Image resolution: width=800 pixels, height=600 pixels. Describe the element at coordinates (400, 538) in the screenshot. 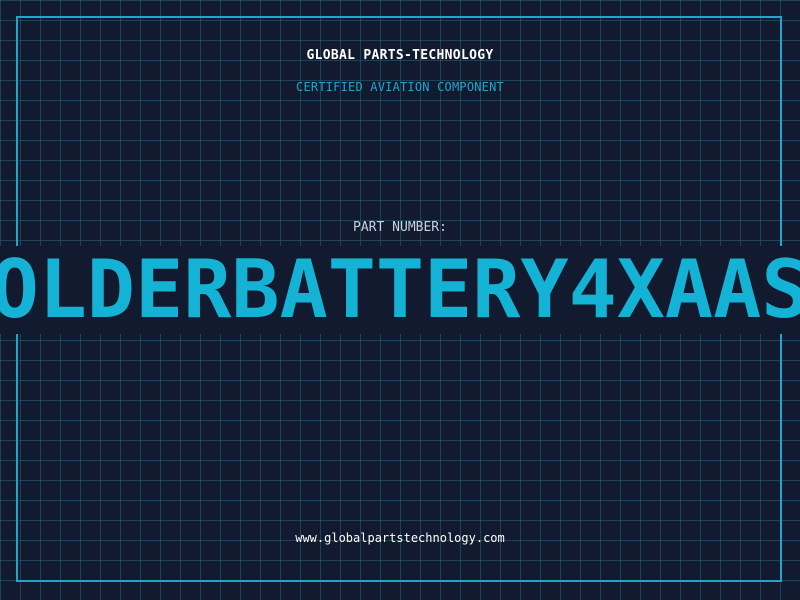

I see `website-url: www.globalpartstechnology.com` at that location.